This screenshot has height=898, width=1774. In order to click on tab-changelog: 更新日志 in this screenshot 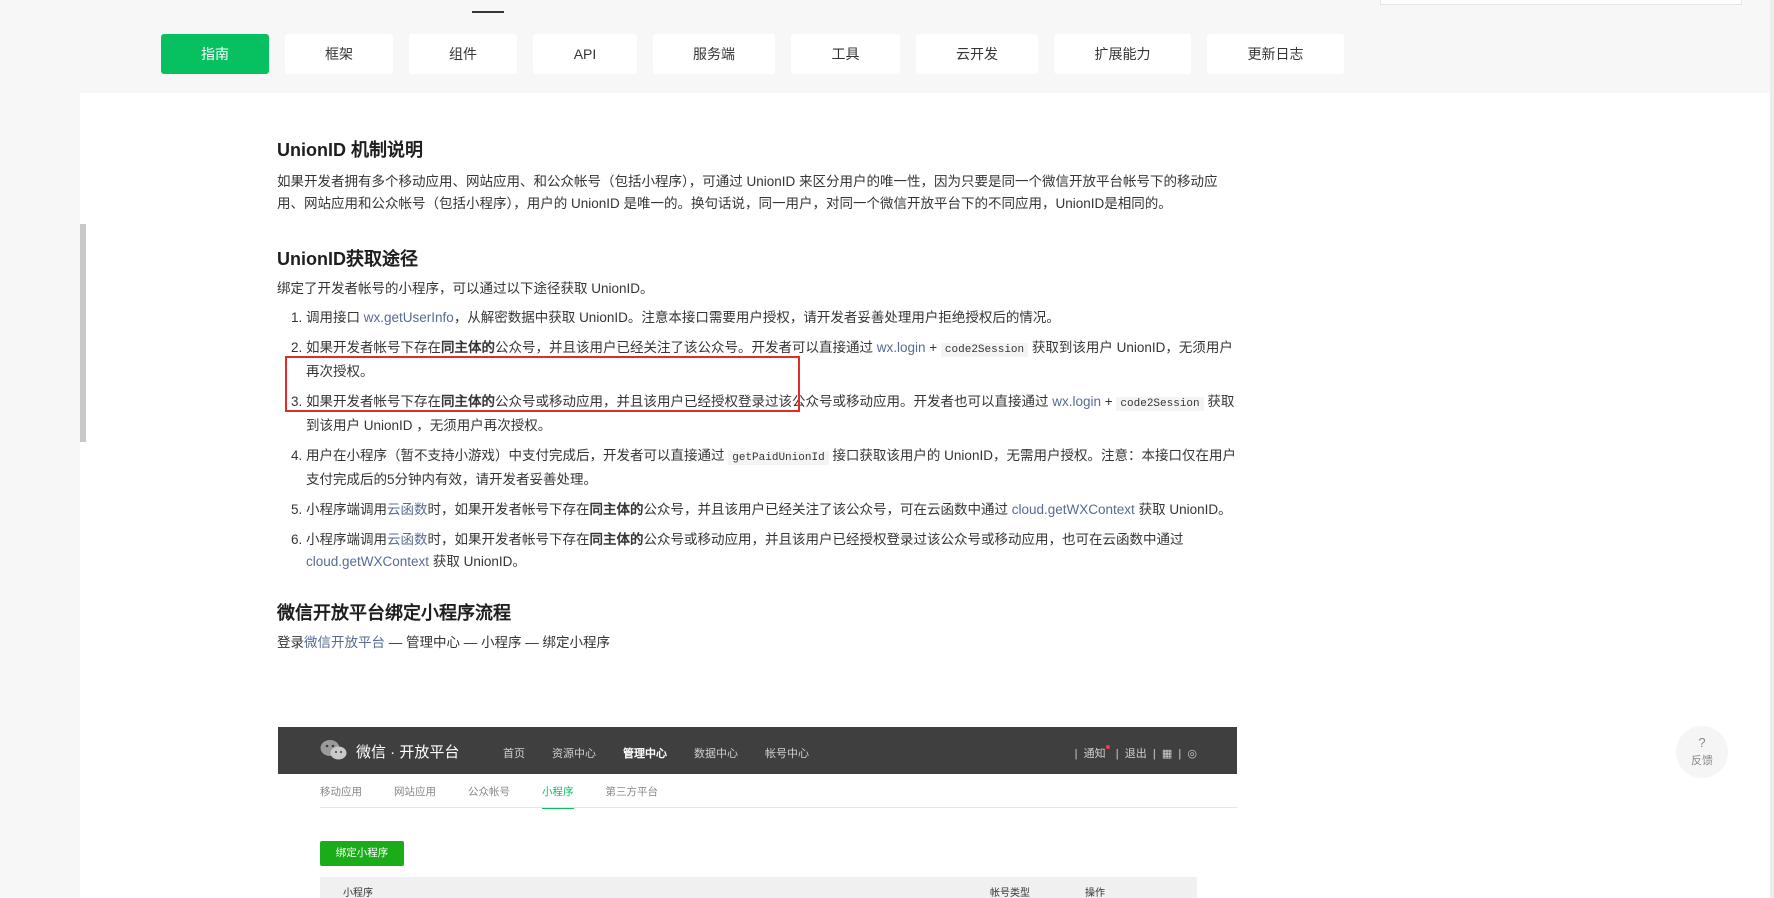, I will do `click(1275, 54)`.